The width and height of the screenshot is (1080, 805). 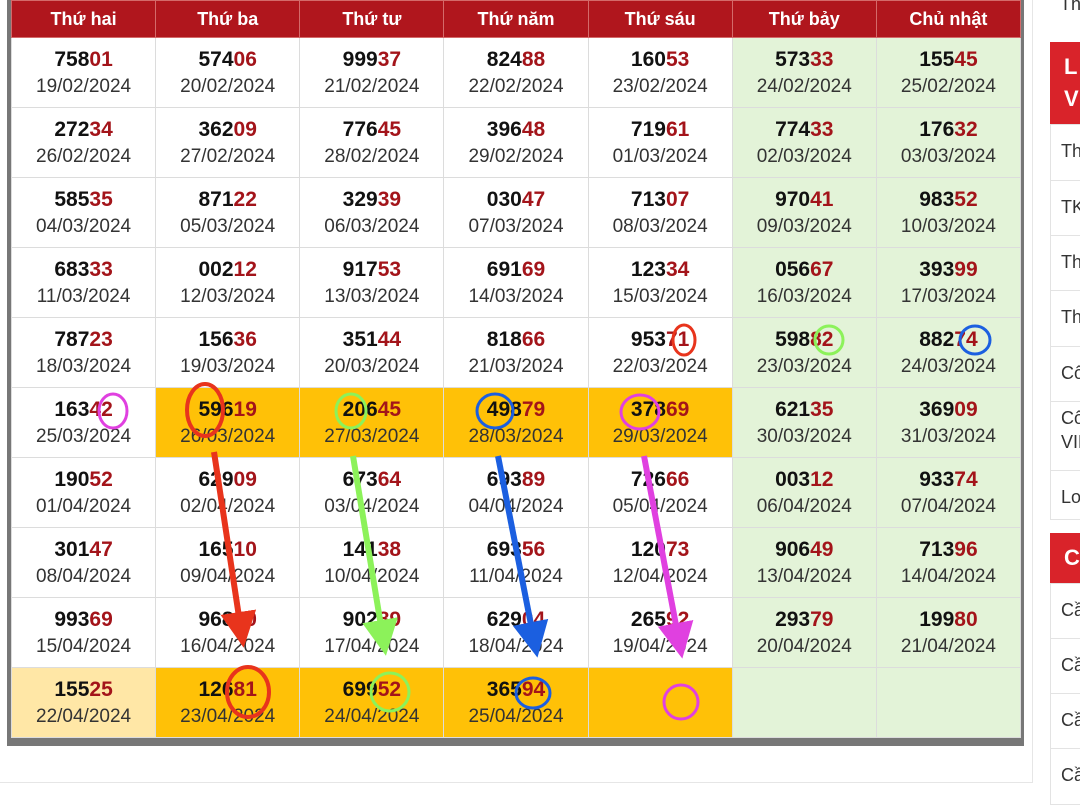 I want to click on sidebar-link-label: Cô, so click(x=1070, y=418).